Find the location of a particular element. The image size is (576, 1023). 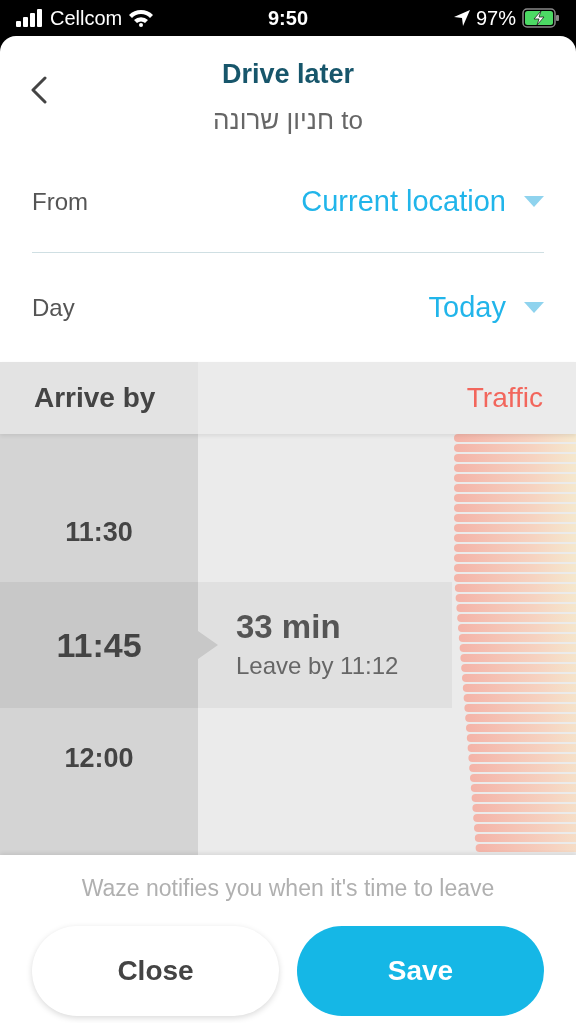

close-button: Close is located at coordinates (155, 970).